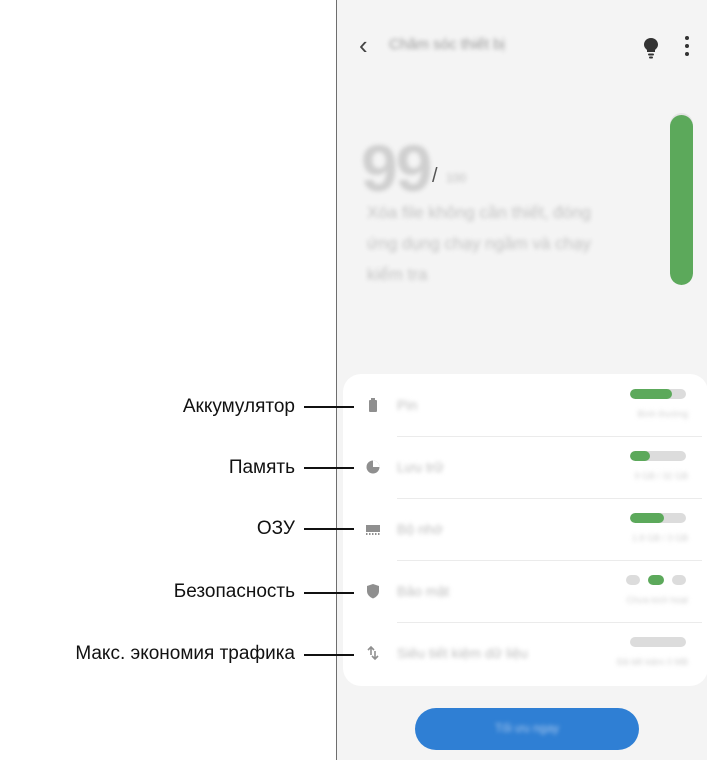 Image resolution: width=707 pixels, height=760 pixels. Describe the element at coordinates (462, 653) in the screenshot. I see `list-item-label: Siêu tiết kiệm dữ liệu` at that location.